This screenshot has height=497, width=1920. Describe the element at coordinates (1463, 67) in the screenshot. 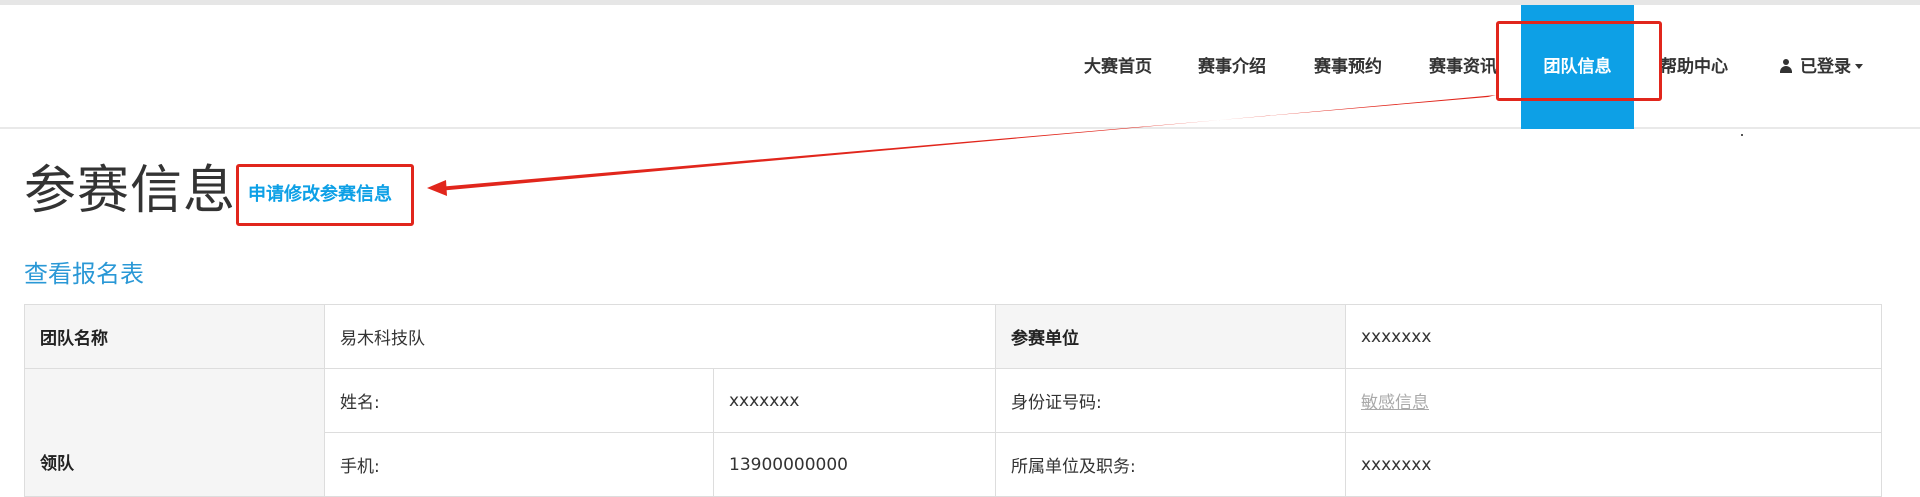

I see `nav-news: 赛事资讯` at that location.